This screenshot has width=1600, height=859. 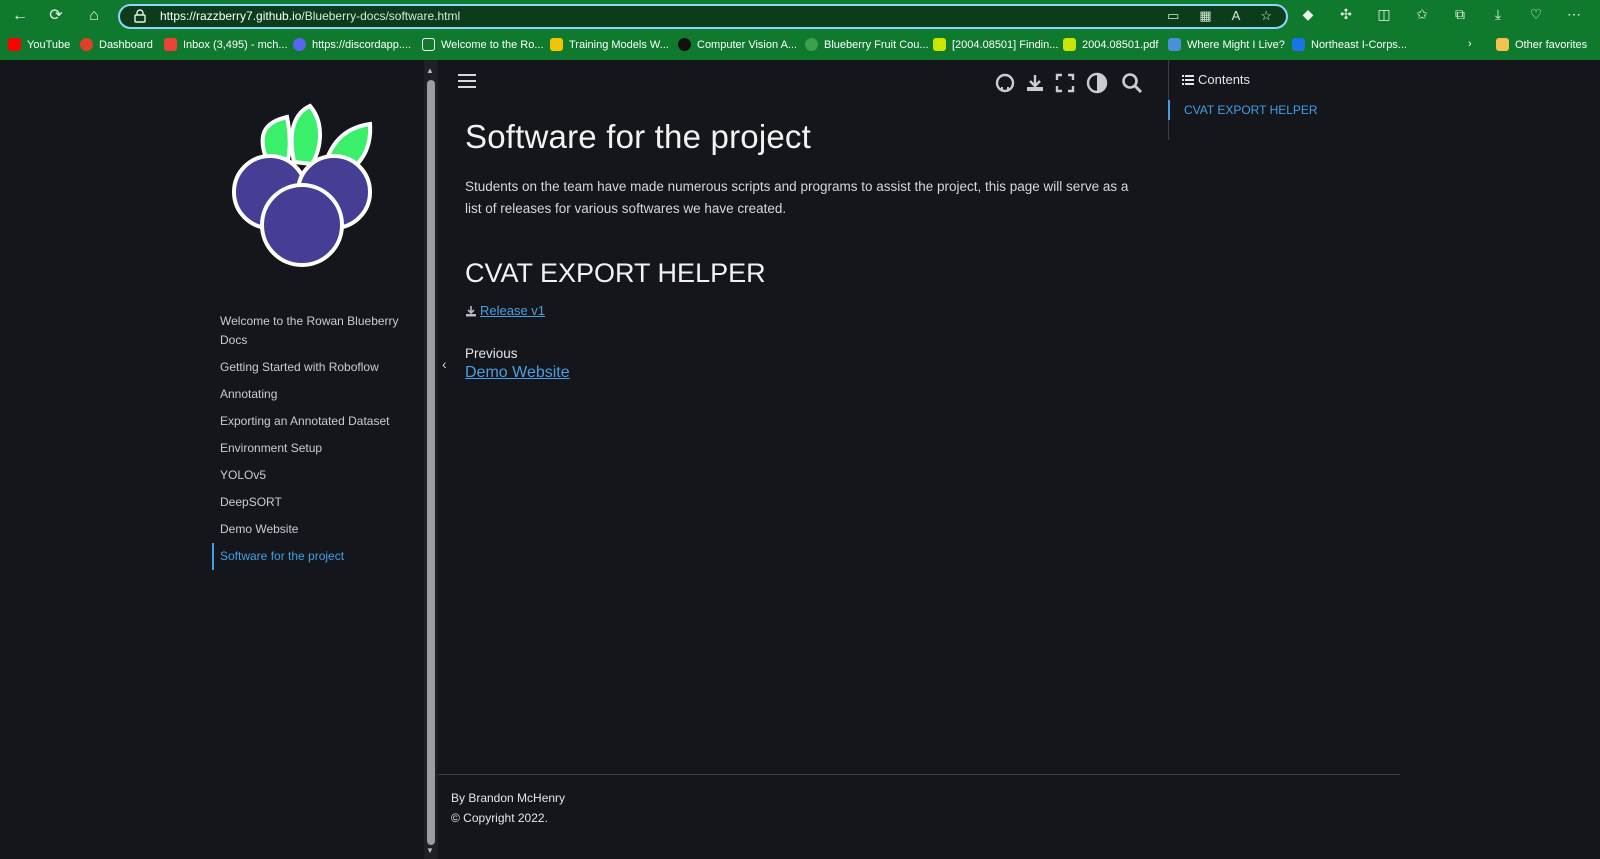 I want to click on sidebar-item-software: Software for the project, so click(x=312, y=556).